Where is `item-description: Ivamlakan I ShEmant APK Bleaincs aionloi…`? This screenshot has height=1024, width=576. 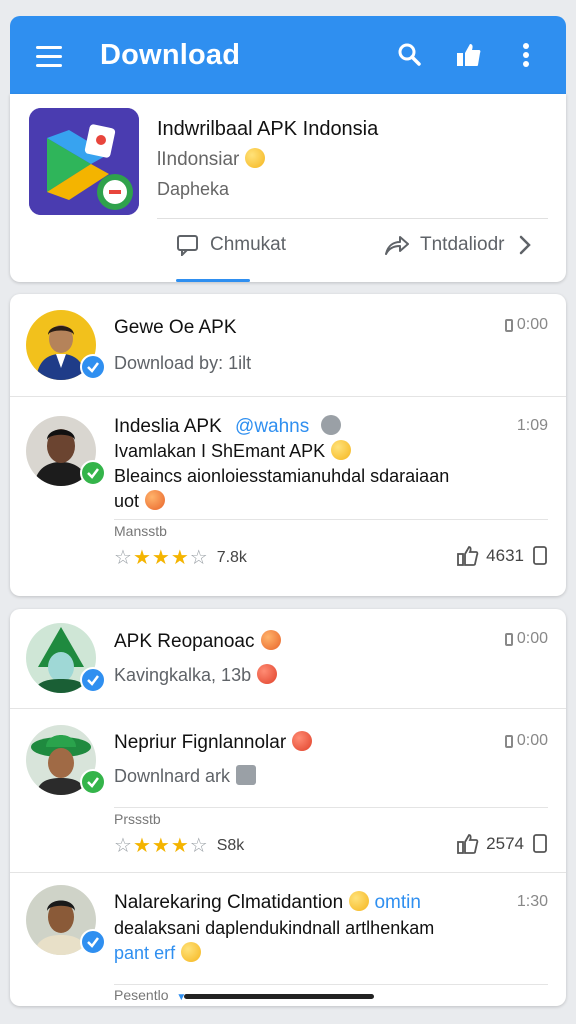
item-description: Ivamlakan I ShEmant APK Bleaincs aionloi… is located at coordinates (282, 475).